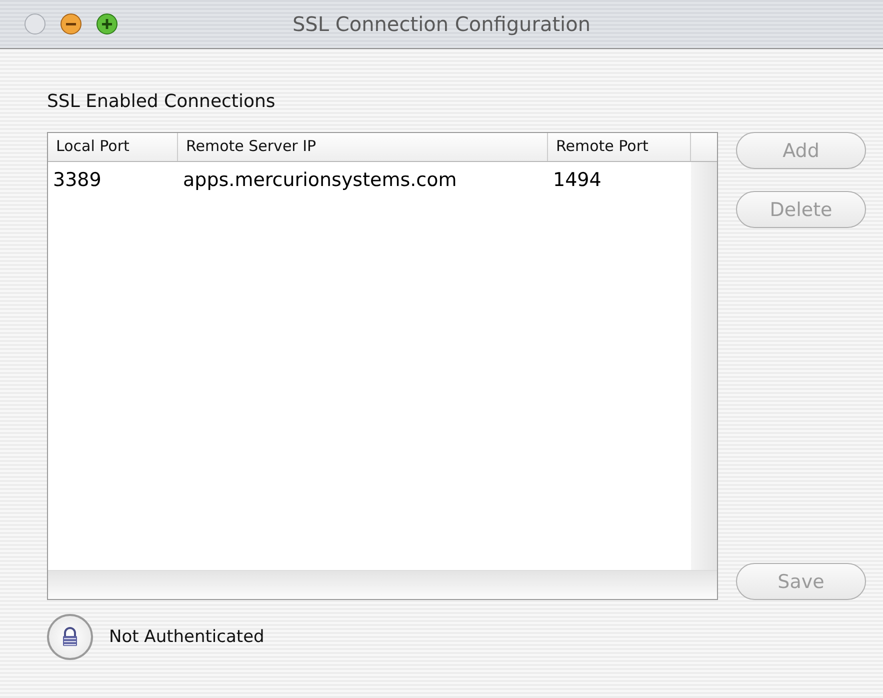 The height and width of the screenshot is (698, 883). Describe the element at coordinates (320, 180) in the screenshot. I see `table-cell-text: apps.mercurionsystems.com` at that location.